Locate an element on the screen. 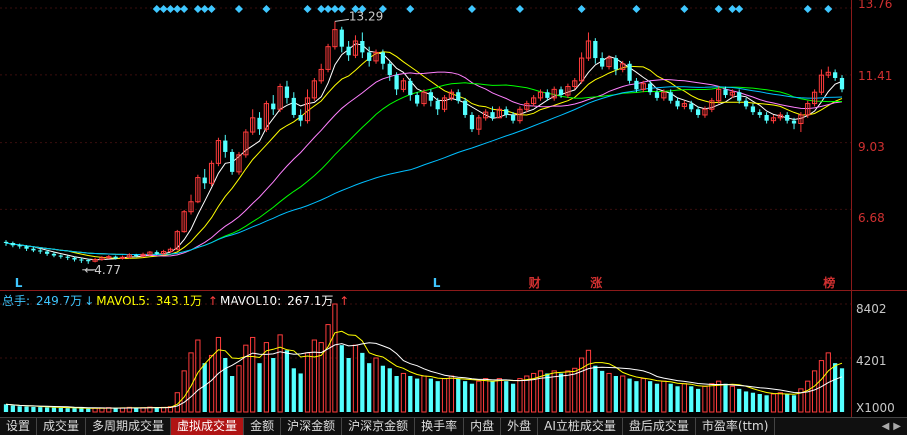  tab-amount: 金额 is located at coordinates (263, 426).